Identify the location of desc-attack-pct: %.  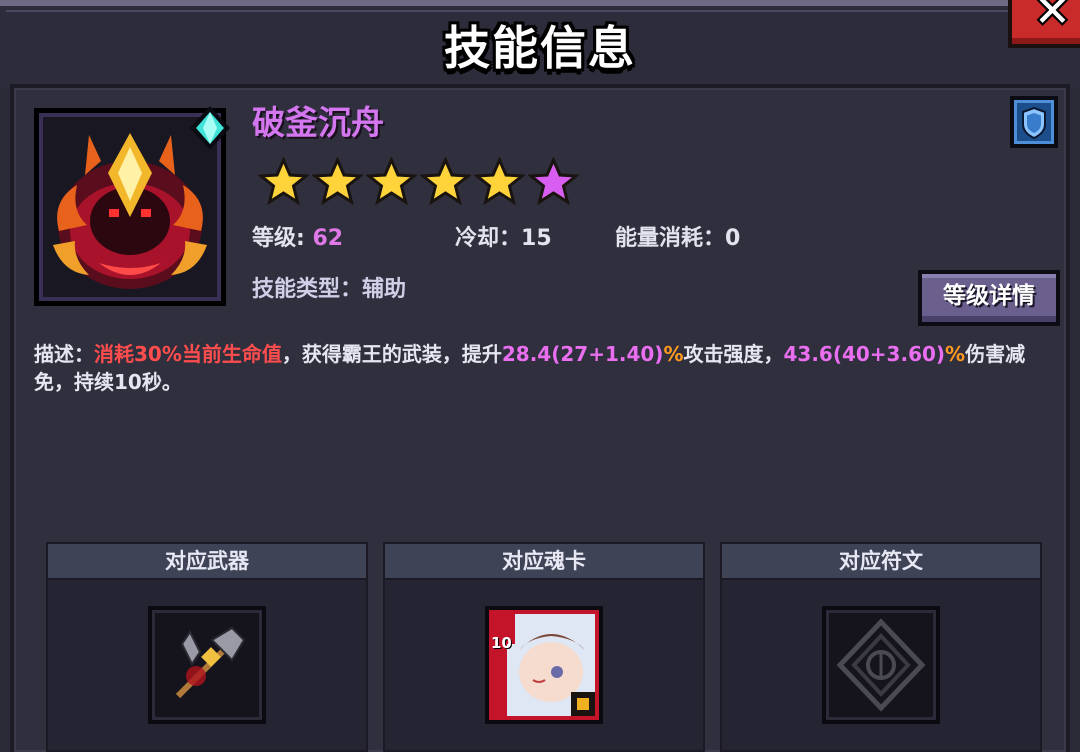
(673, 354).